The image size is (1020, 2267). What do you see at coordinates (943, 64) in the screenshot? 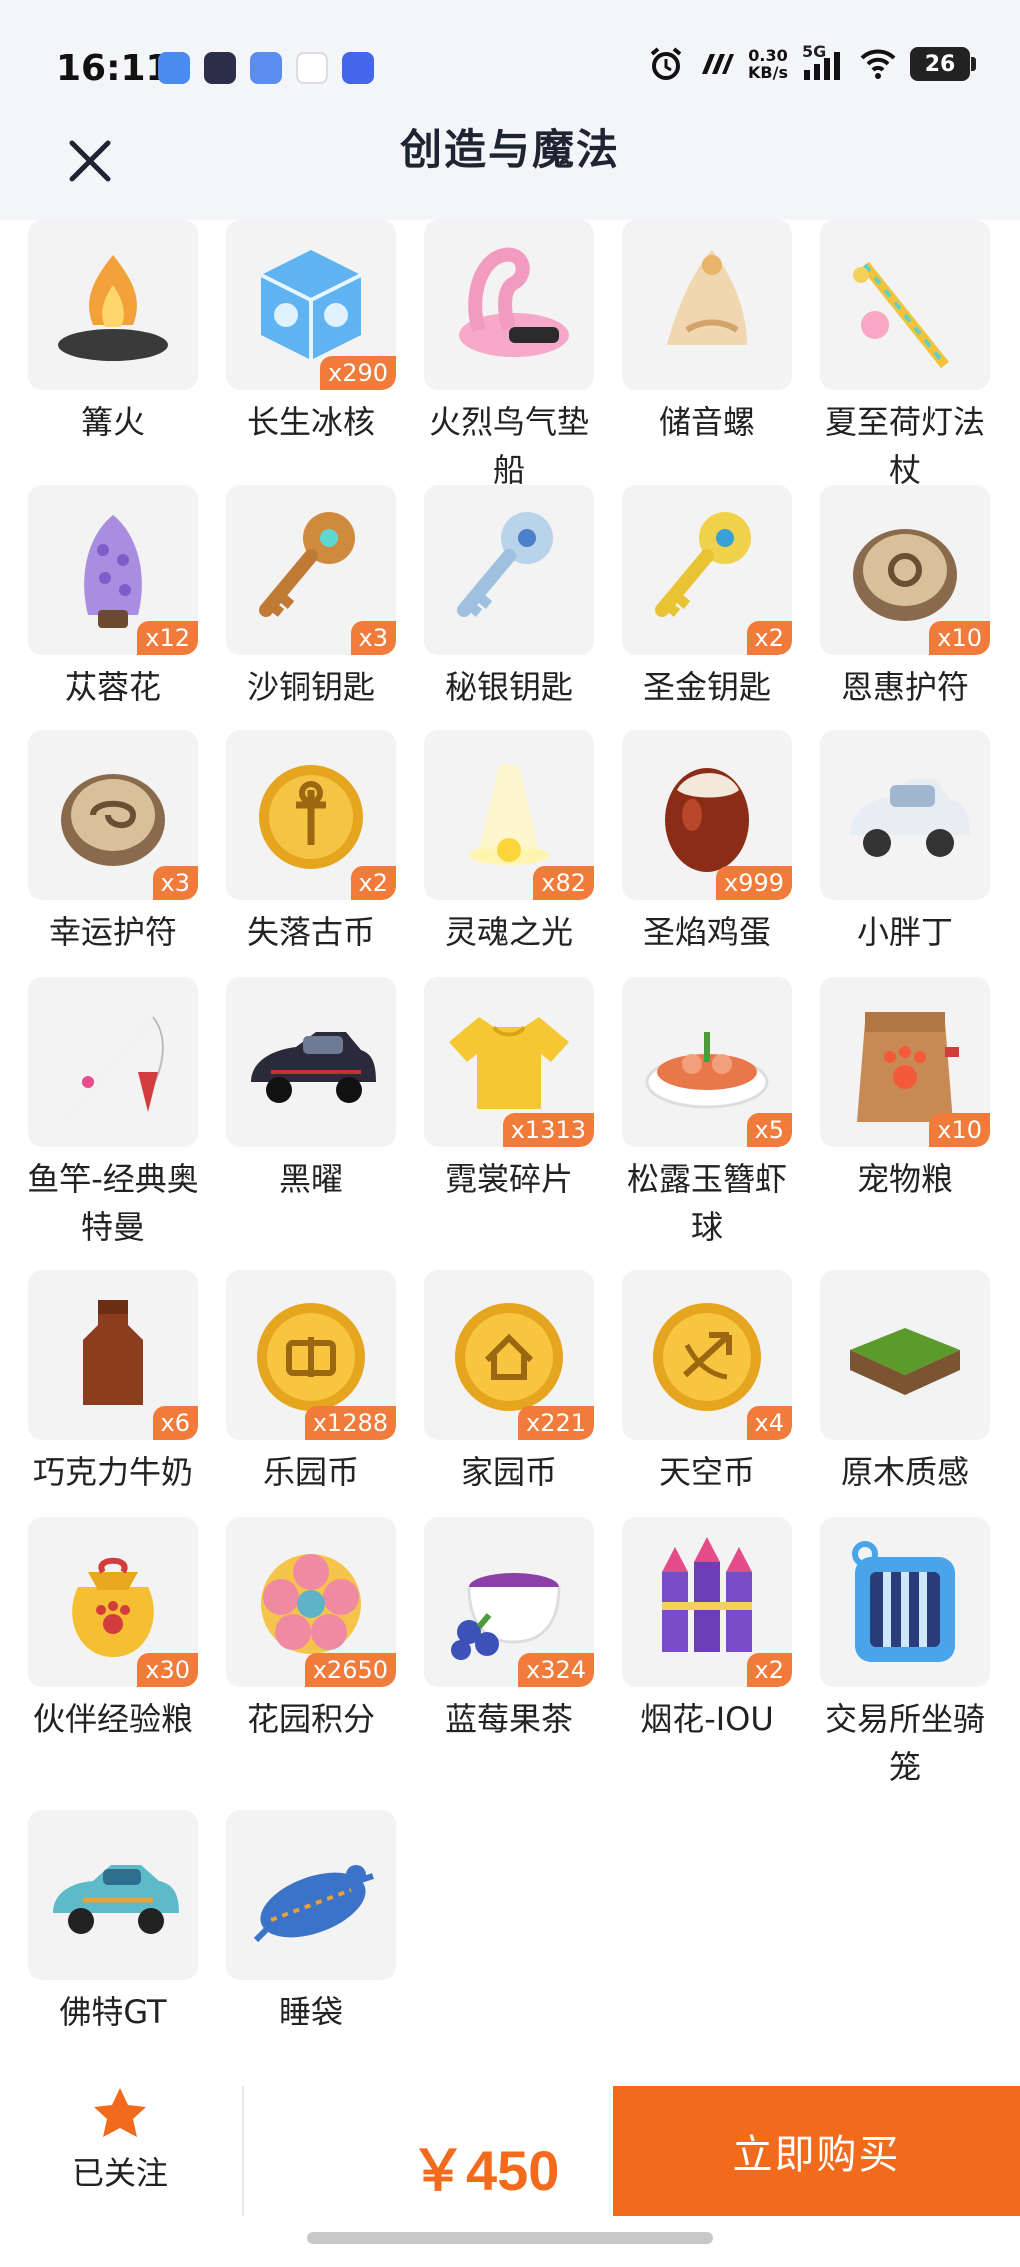
I see `battery-indicator: 26` at bounding box center [943, 64].